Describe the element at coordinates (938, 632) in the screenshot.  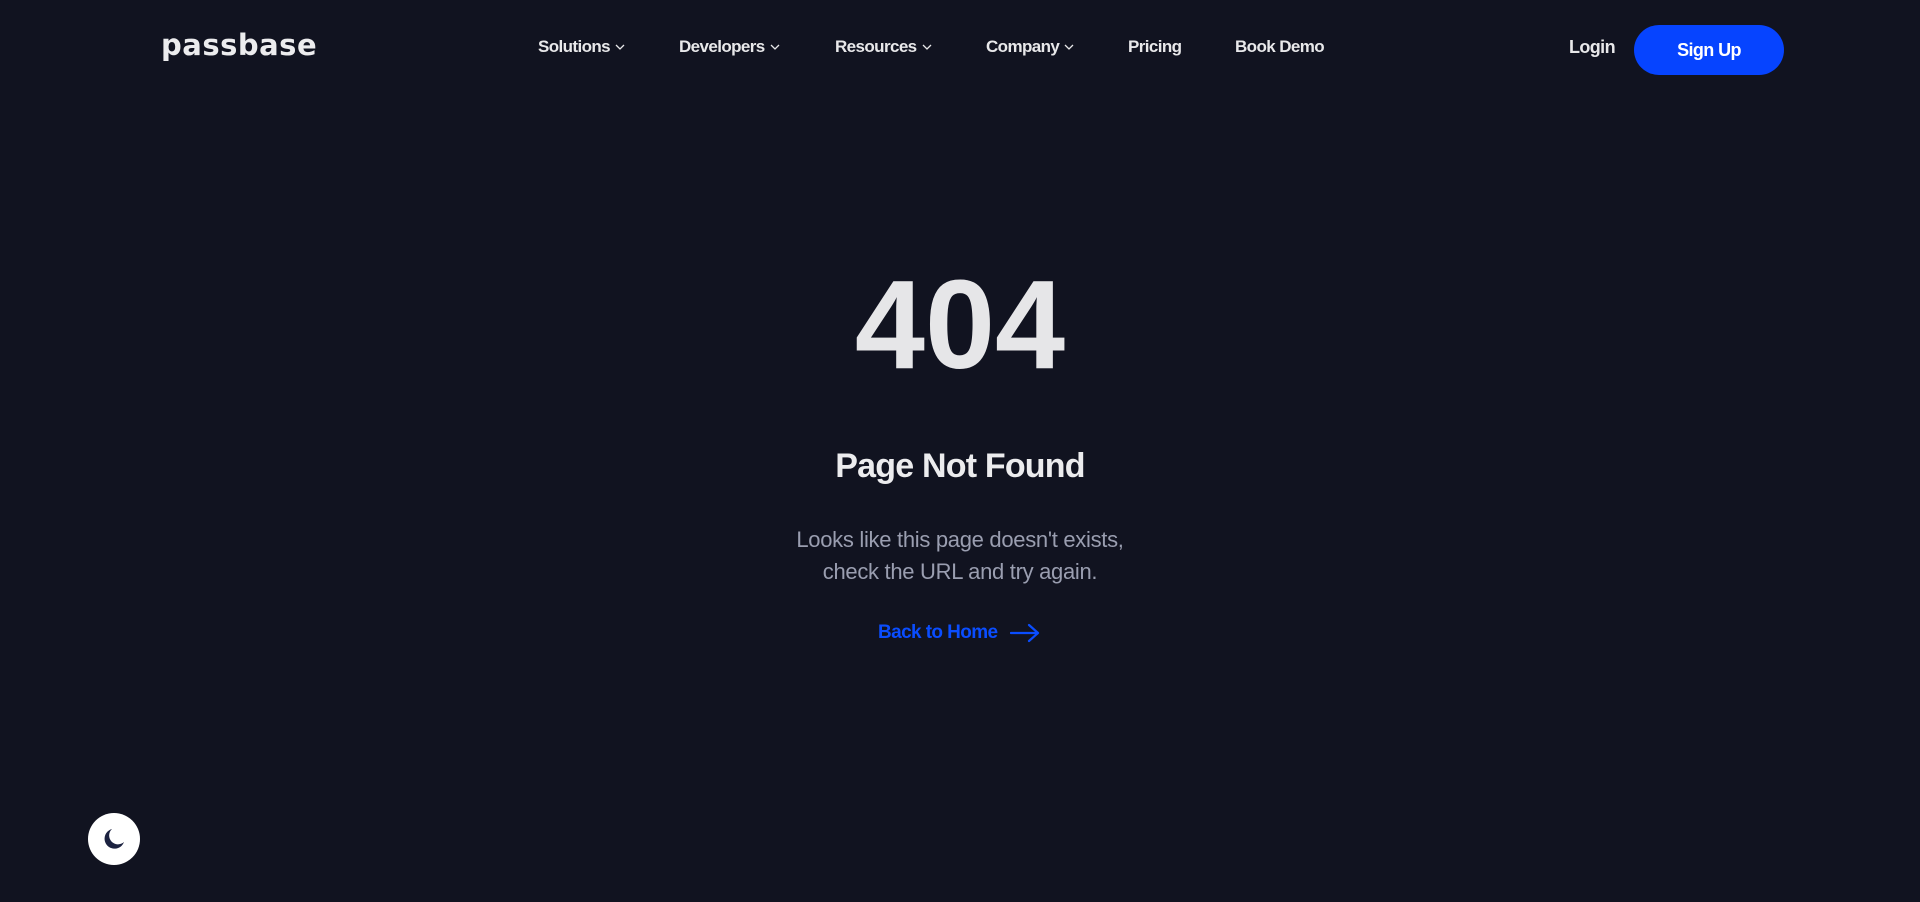
I see `back-to-home-label: Back to Home` at that location.